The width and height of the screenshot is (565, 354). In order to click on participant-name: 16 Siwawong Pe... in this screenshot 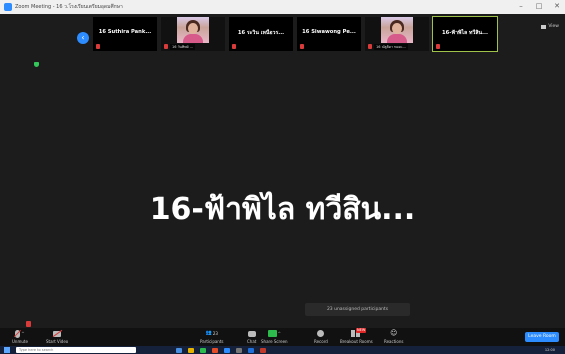, I will do `click(329, 32)`.